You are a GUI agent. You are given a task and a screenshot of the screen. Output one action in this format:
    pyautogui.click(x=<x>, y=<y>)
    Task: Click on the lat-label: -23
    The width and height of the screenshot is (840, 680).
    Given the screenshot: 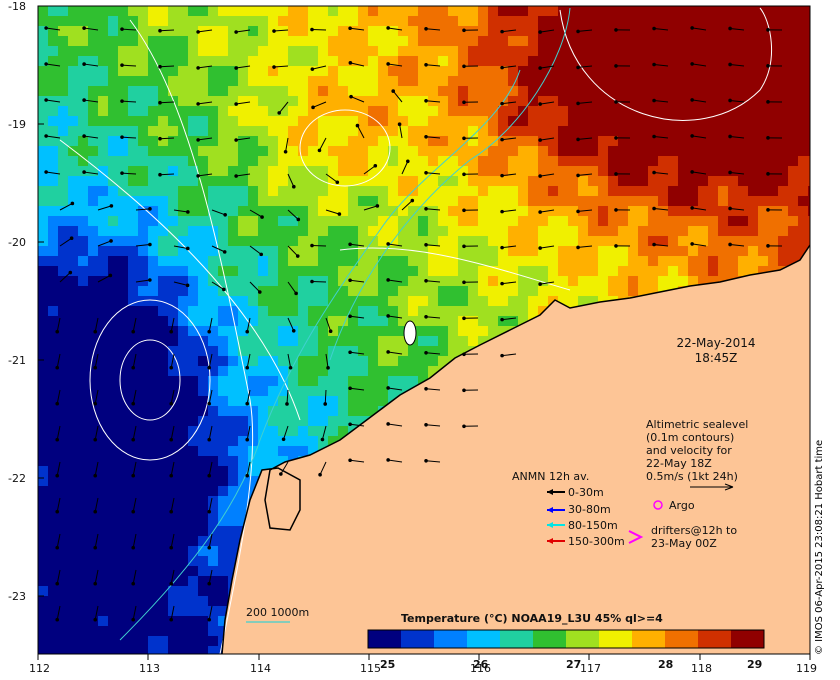 What is the action you would take?
    pyautogui.click(x=17, y=596)
    